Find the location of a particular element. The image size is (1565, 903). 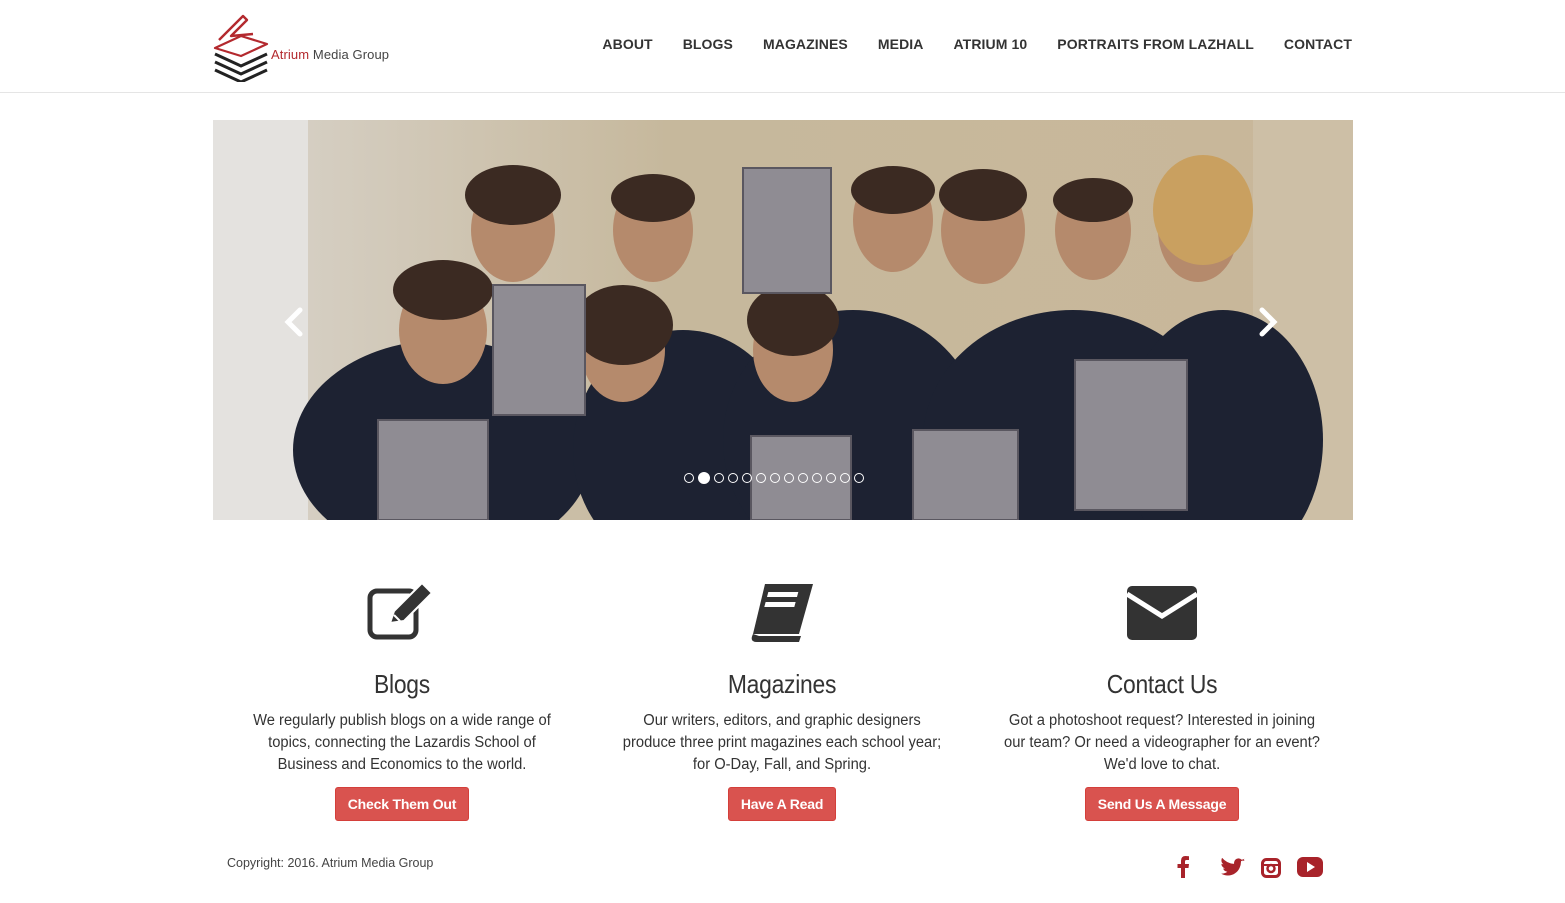

instagram-icon is located at coordinates (1271, 868).